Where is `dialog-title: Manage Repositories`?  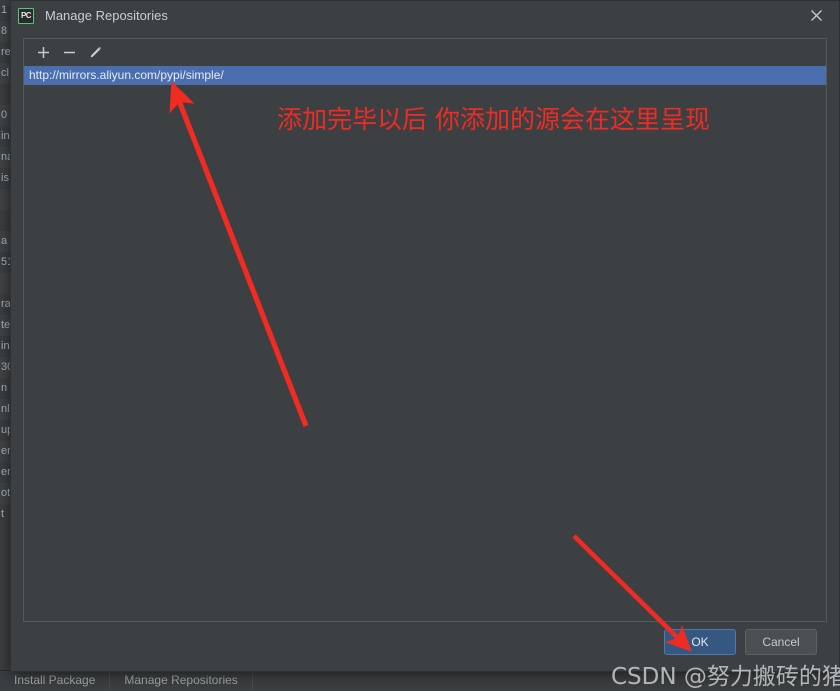 dialog-title: Manage Repositories is located at coordinates (106, 15).